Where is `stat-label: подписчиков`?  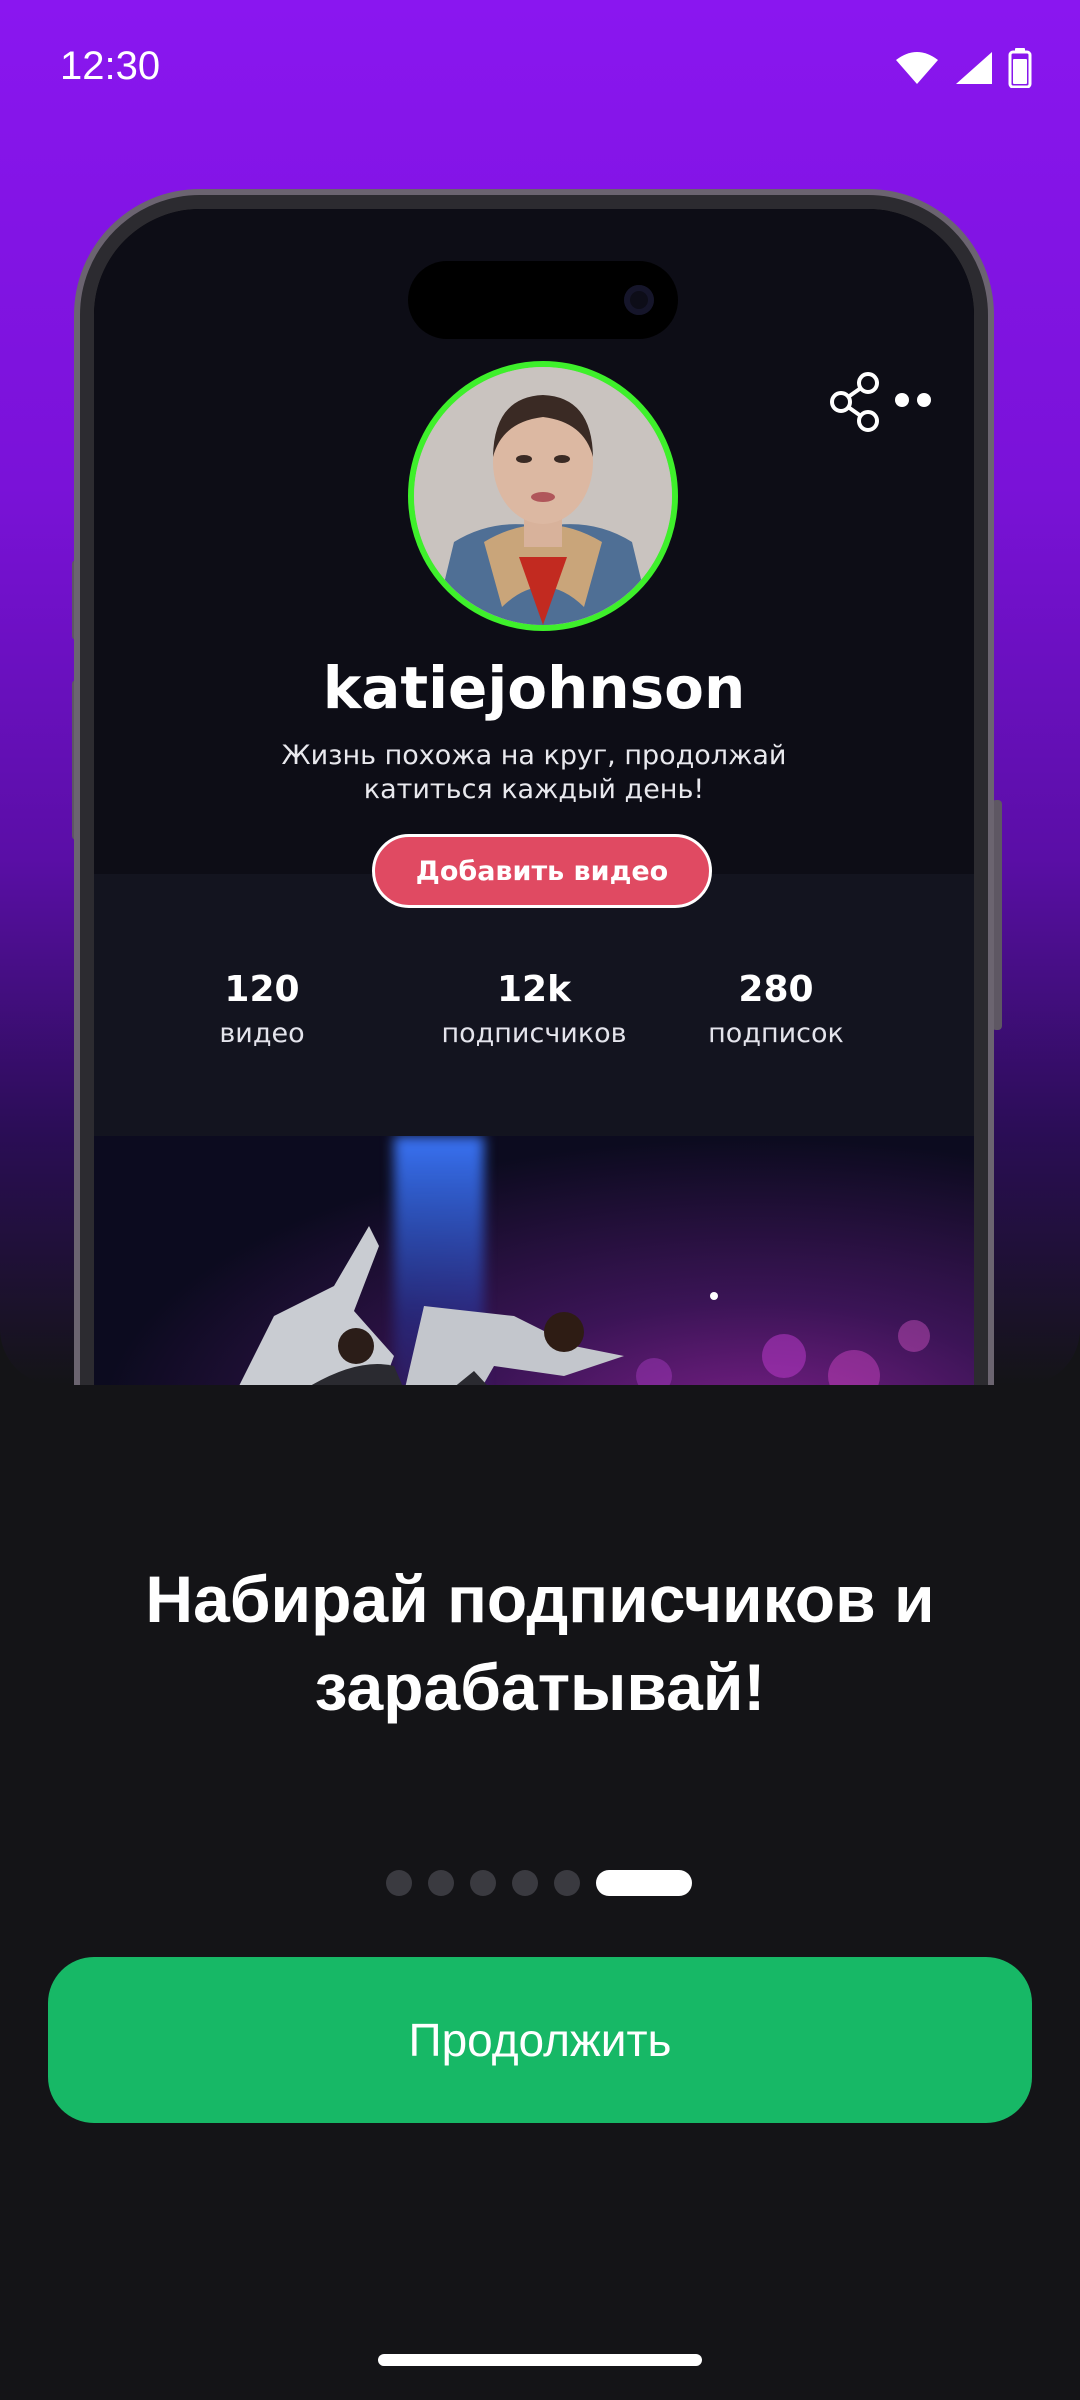
stat-label: подписчиков is located at coordinates (534, 1033).